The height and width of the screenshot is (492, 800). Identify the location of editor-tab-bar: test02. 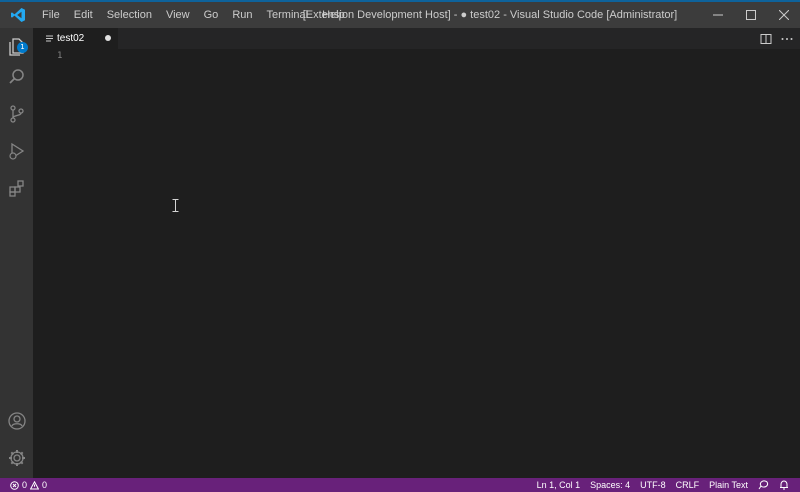
(416, 38).